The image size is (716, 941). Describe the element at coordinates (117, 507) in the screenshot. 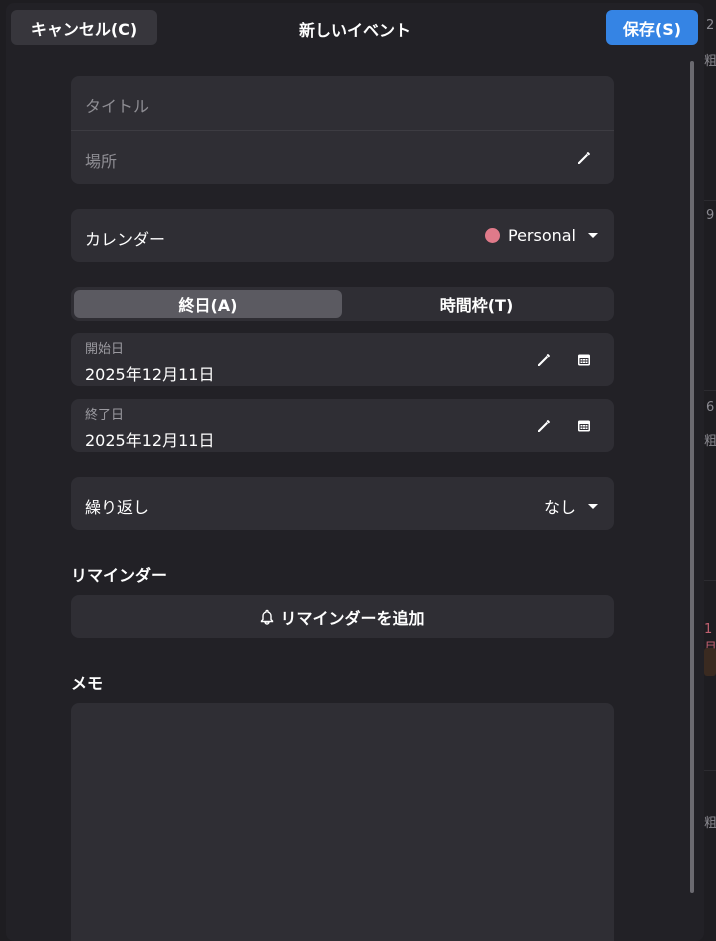

I see `repeat-label: 繰り返し` at that location.